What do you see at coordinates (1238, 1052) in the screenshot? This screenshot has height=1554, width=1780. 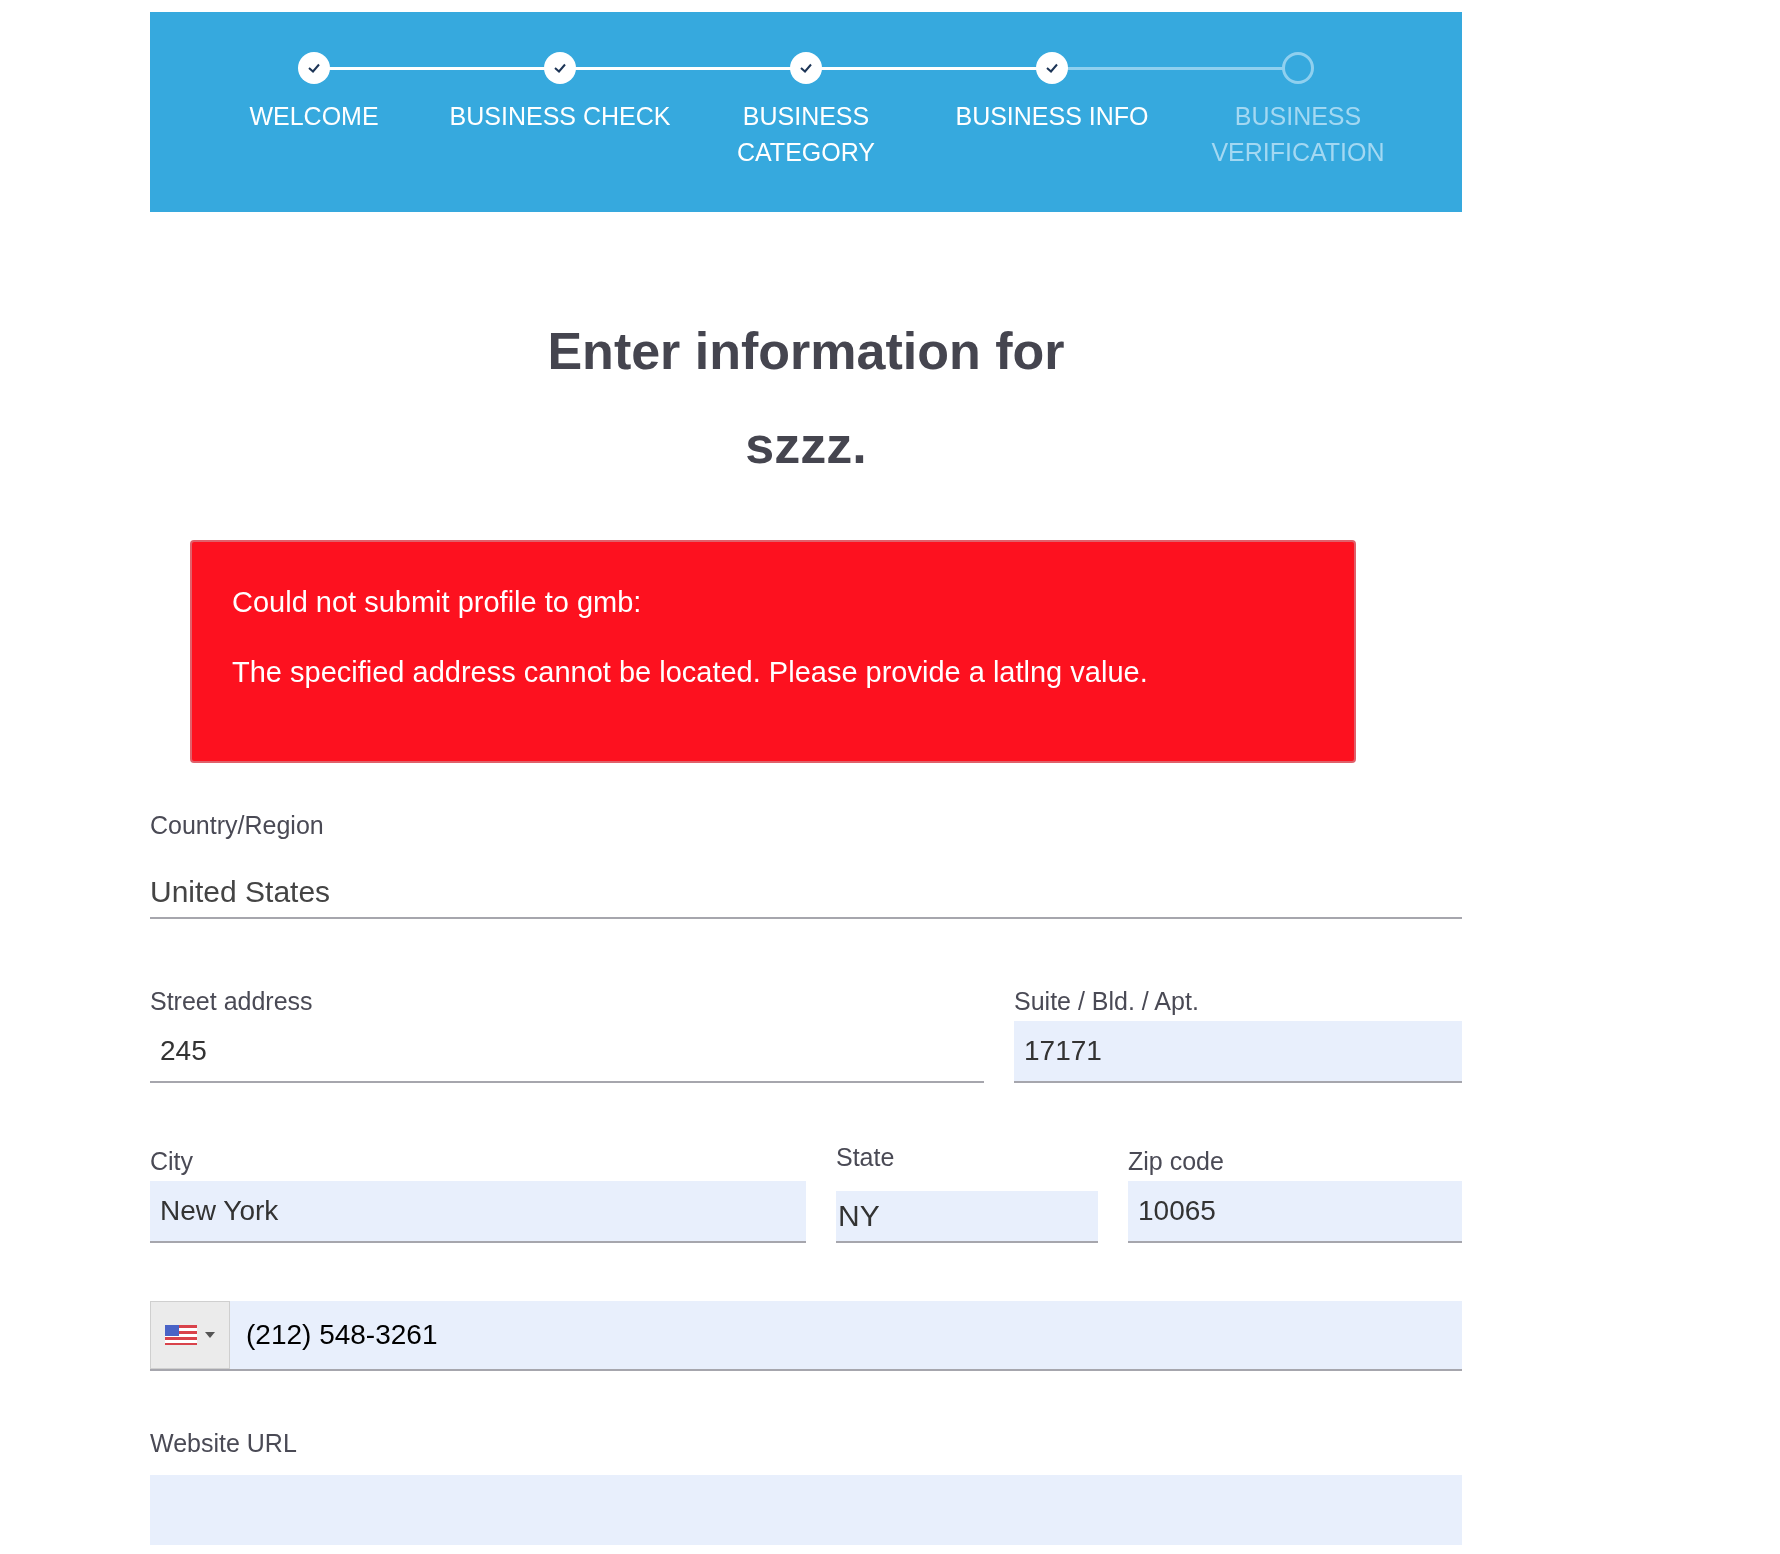 I see `suite-input: 17171` at bounding box center [1238, 1052].